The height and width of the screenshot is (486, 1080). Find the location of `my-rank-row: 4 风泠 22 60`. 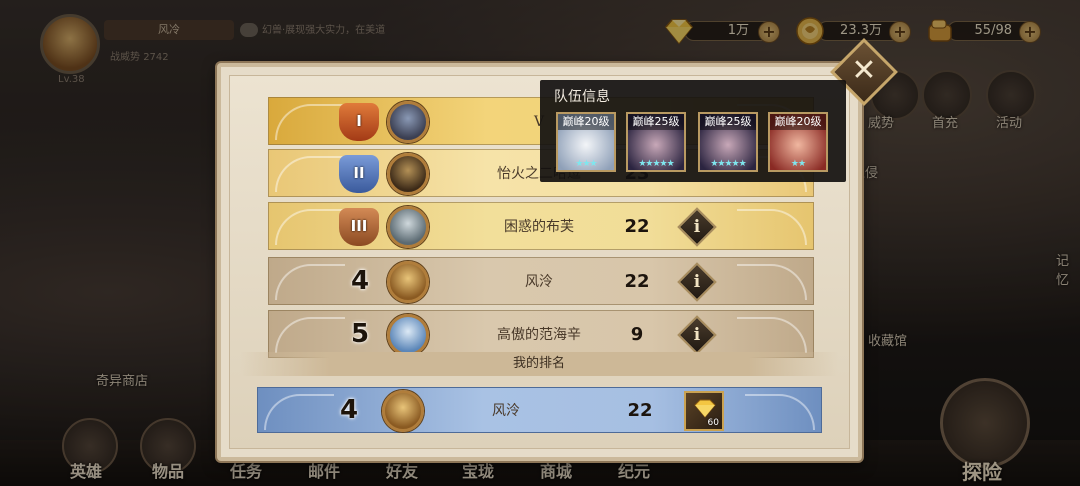

my-rank-row: 4 风泠 22 60 is located at coordinates (539, 410).